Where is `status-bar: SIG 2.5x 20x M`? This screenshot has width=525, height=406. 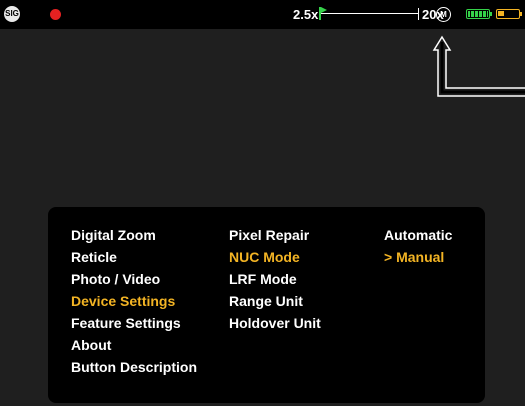 status-bar: SIG 2.5x 20x M is located at coordinates (262, 14).